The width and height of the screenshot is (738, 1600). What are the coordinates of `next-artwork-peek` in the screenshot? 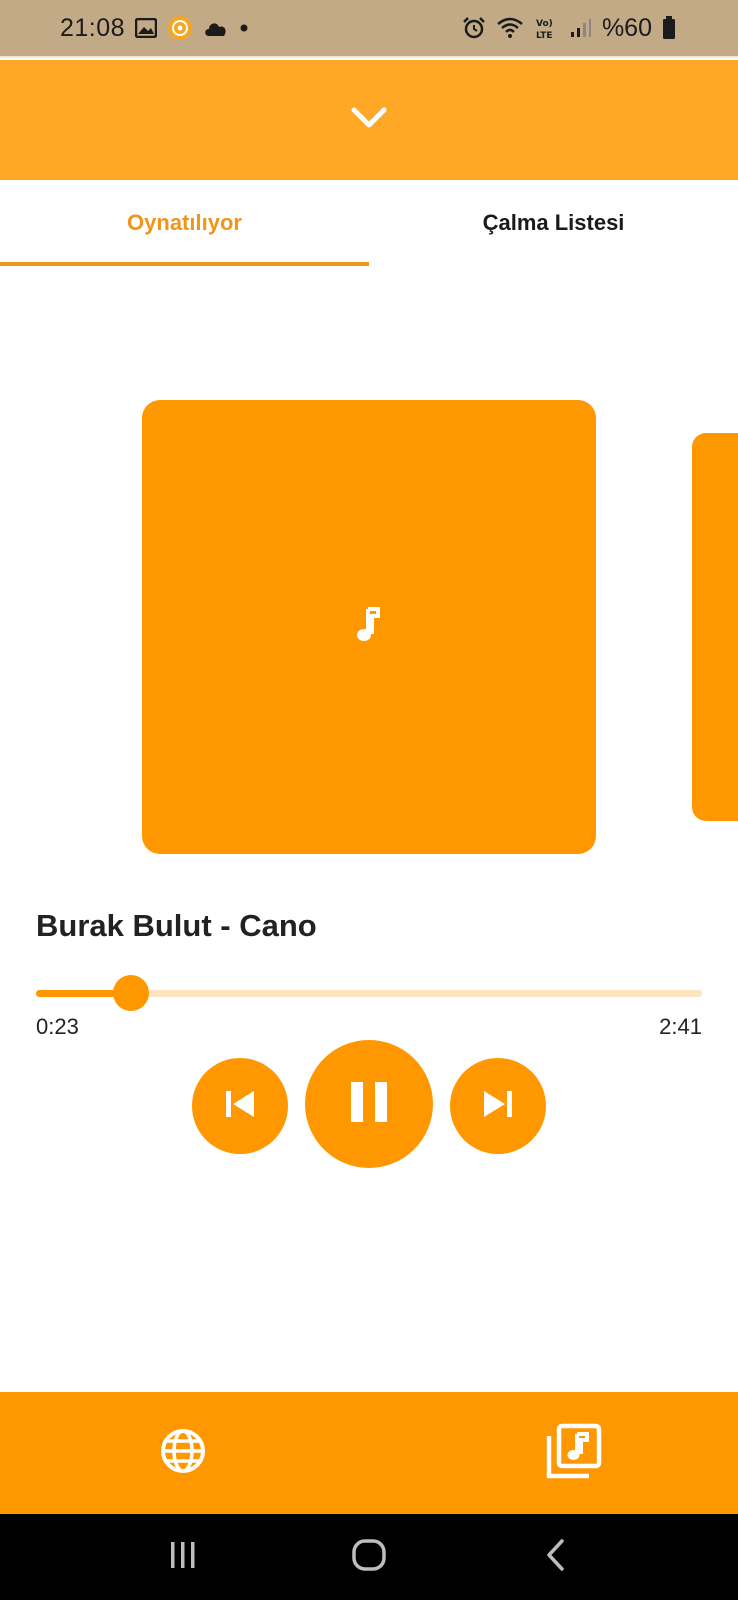 It's located at (715, 627).